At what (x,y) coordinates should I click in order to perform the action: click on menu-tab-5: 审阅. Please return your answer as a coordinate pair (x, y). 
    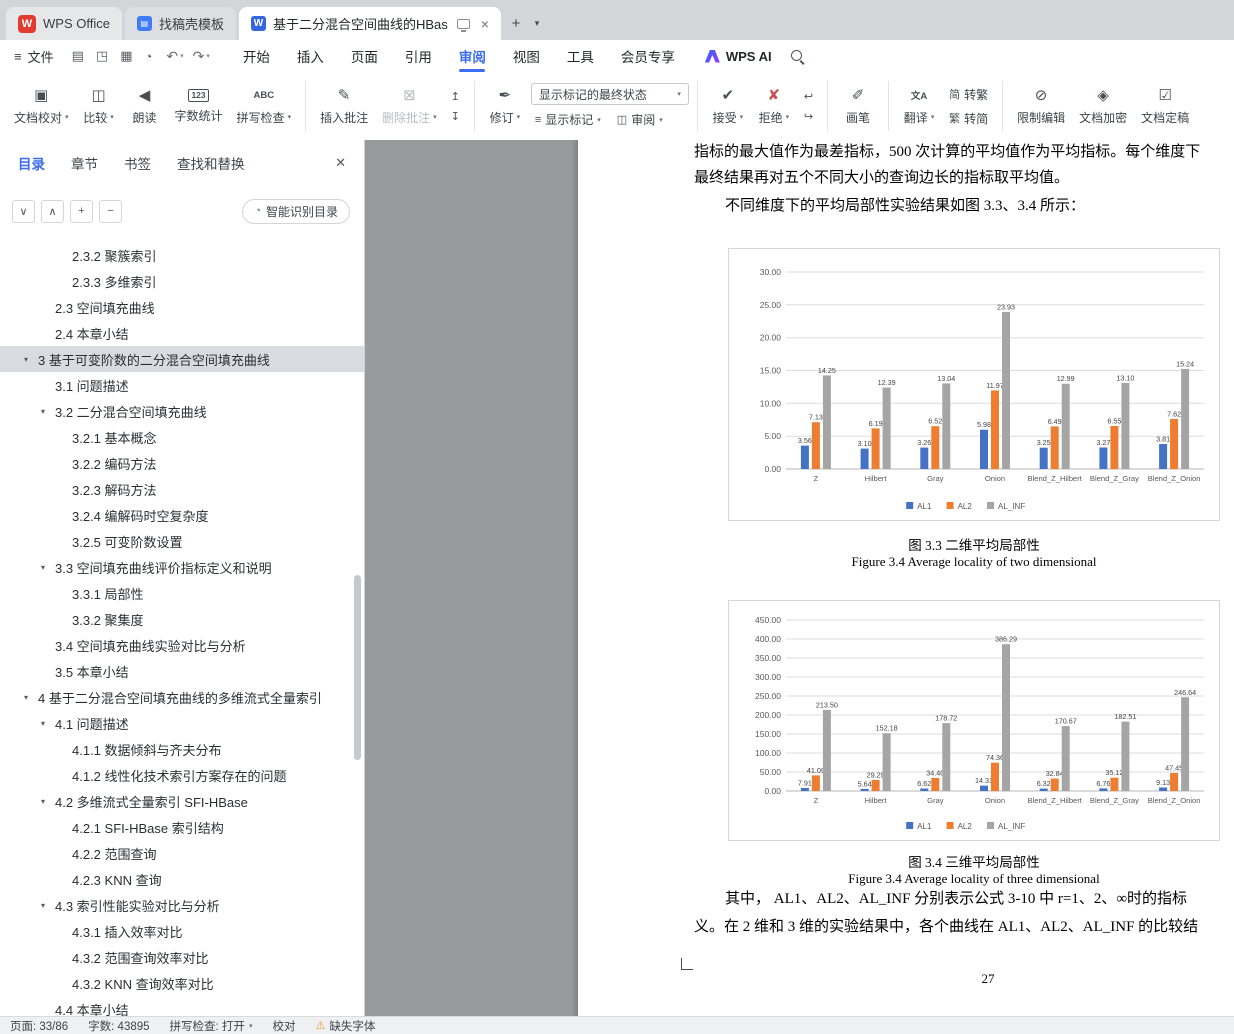
    Looking at the image, I should click on (472, 56).